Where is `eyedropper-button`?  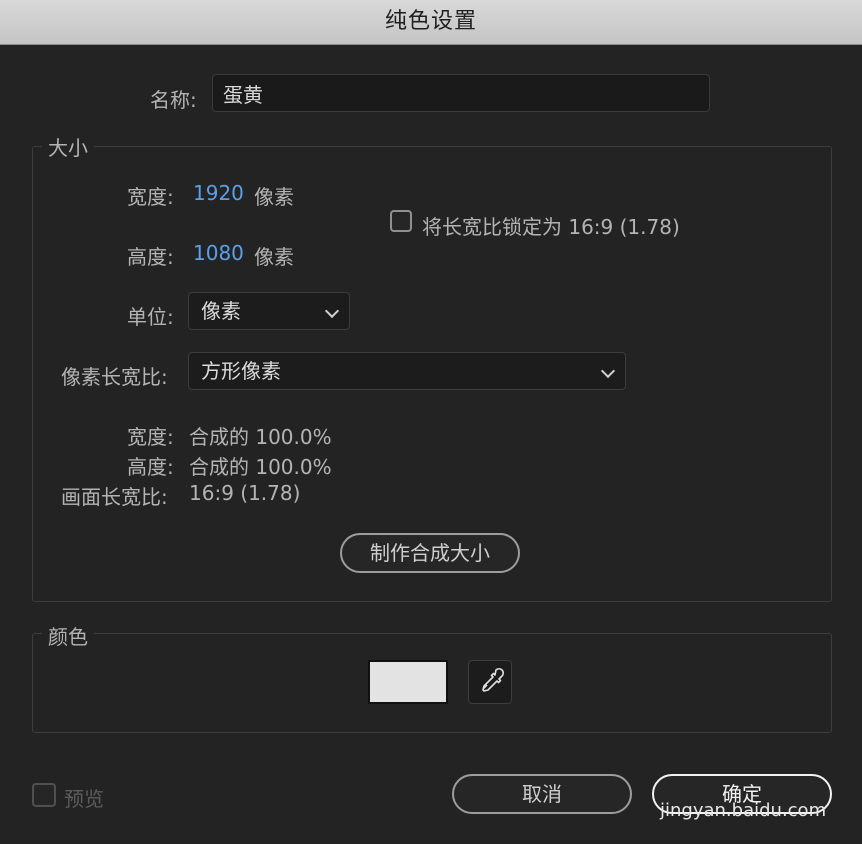
eyedropper-button is located at coordinates (490, 682).